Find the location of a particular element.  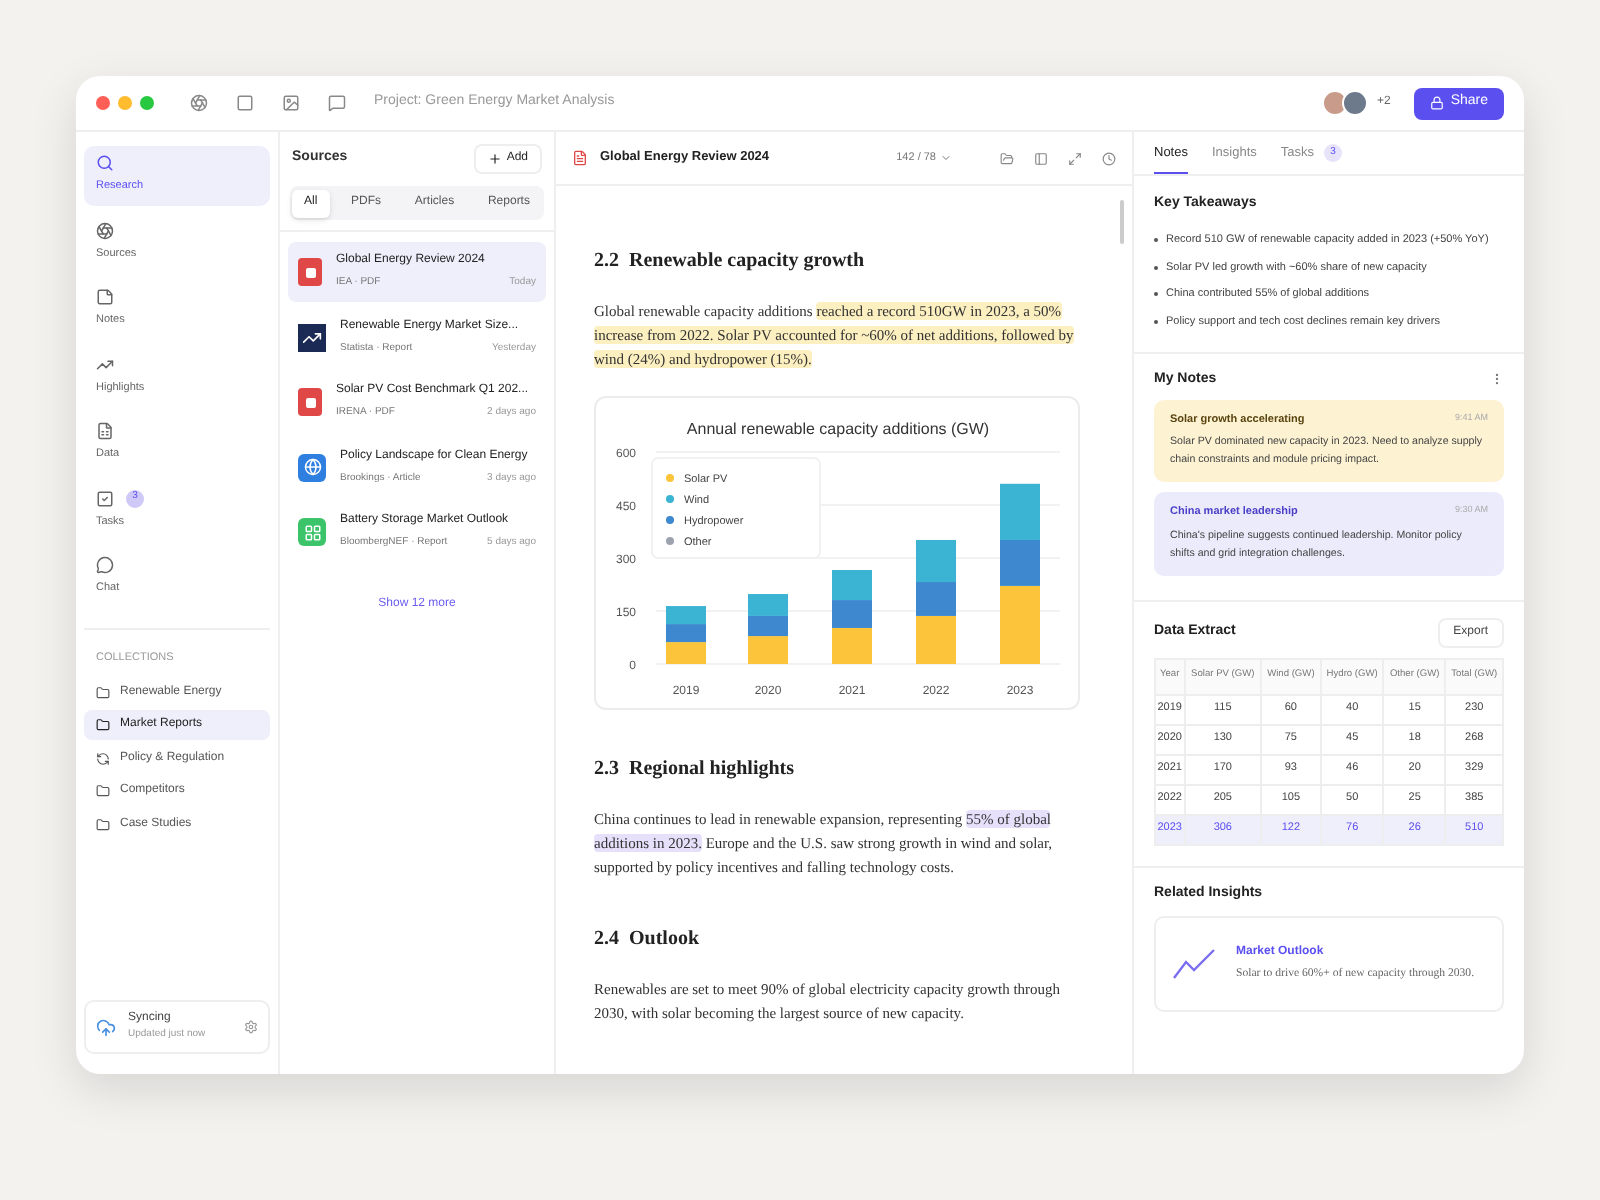

scrollbar-thumb is located at coordinates (1122, 222).